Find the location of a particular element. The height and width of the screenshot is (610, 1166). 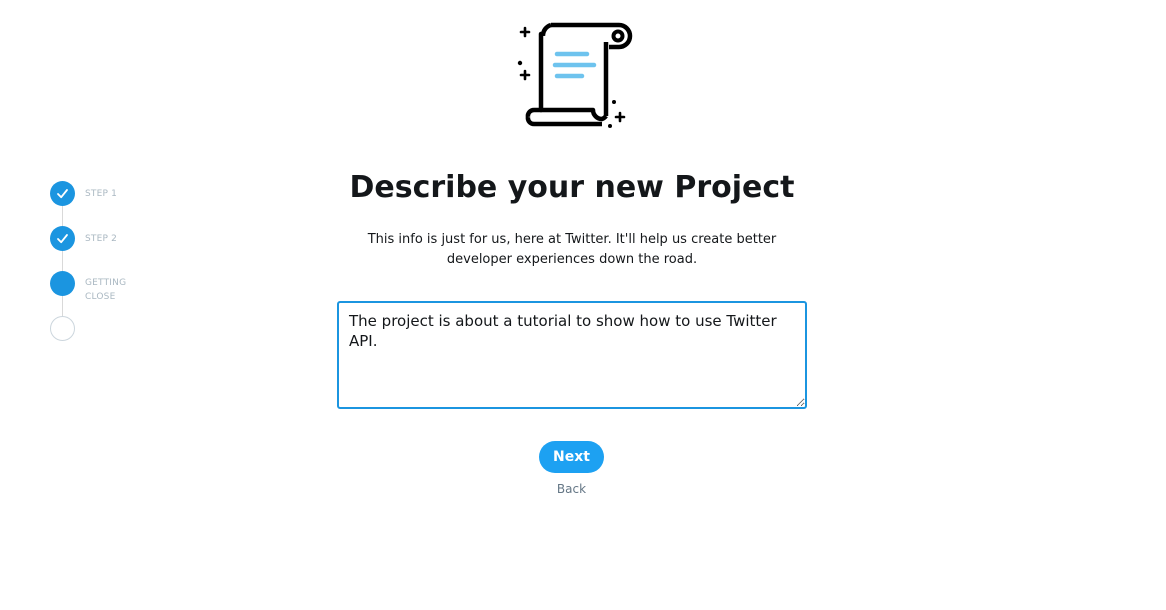

step-2: STEP 2 is located at coordinates (97, 238).